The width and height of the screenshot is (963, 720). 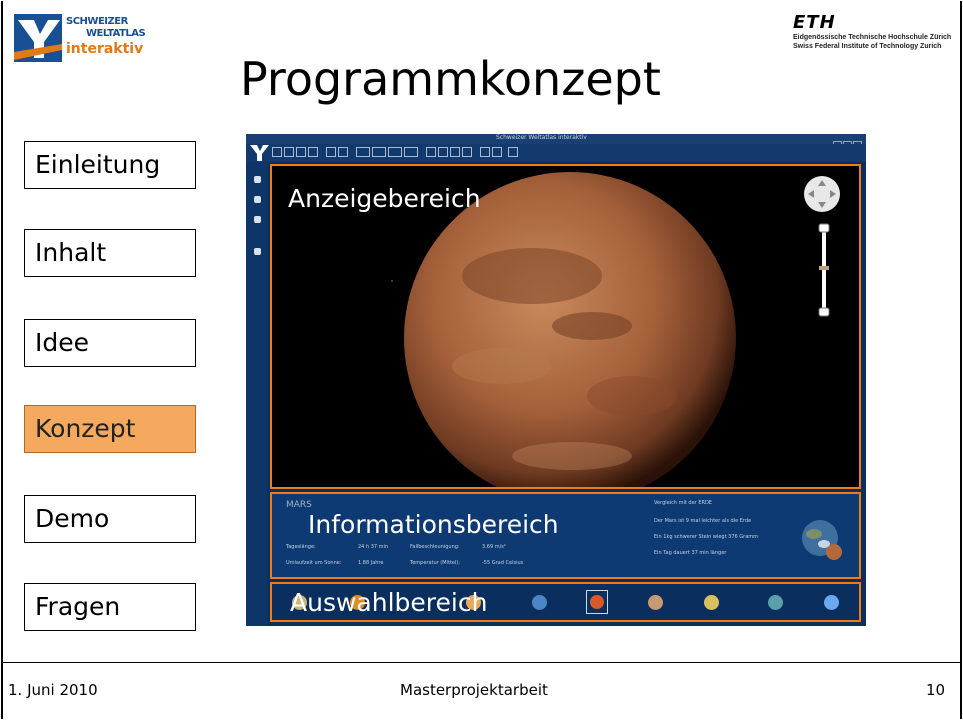 I want to click on logo-text-interaktiv: interaktiv, so click(x=105, y=49).